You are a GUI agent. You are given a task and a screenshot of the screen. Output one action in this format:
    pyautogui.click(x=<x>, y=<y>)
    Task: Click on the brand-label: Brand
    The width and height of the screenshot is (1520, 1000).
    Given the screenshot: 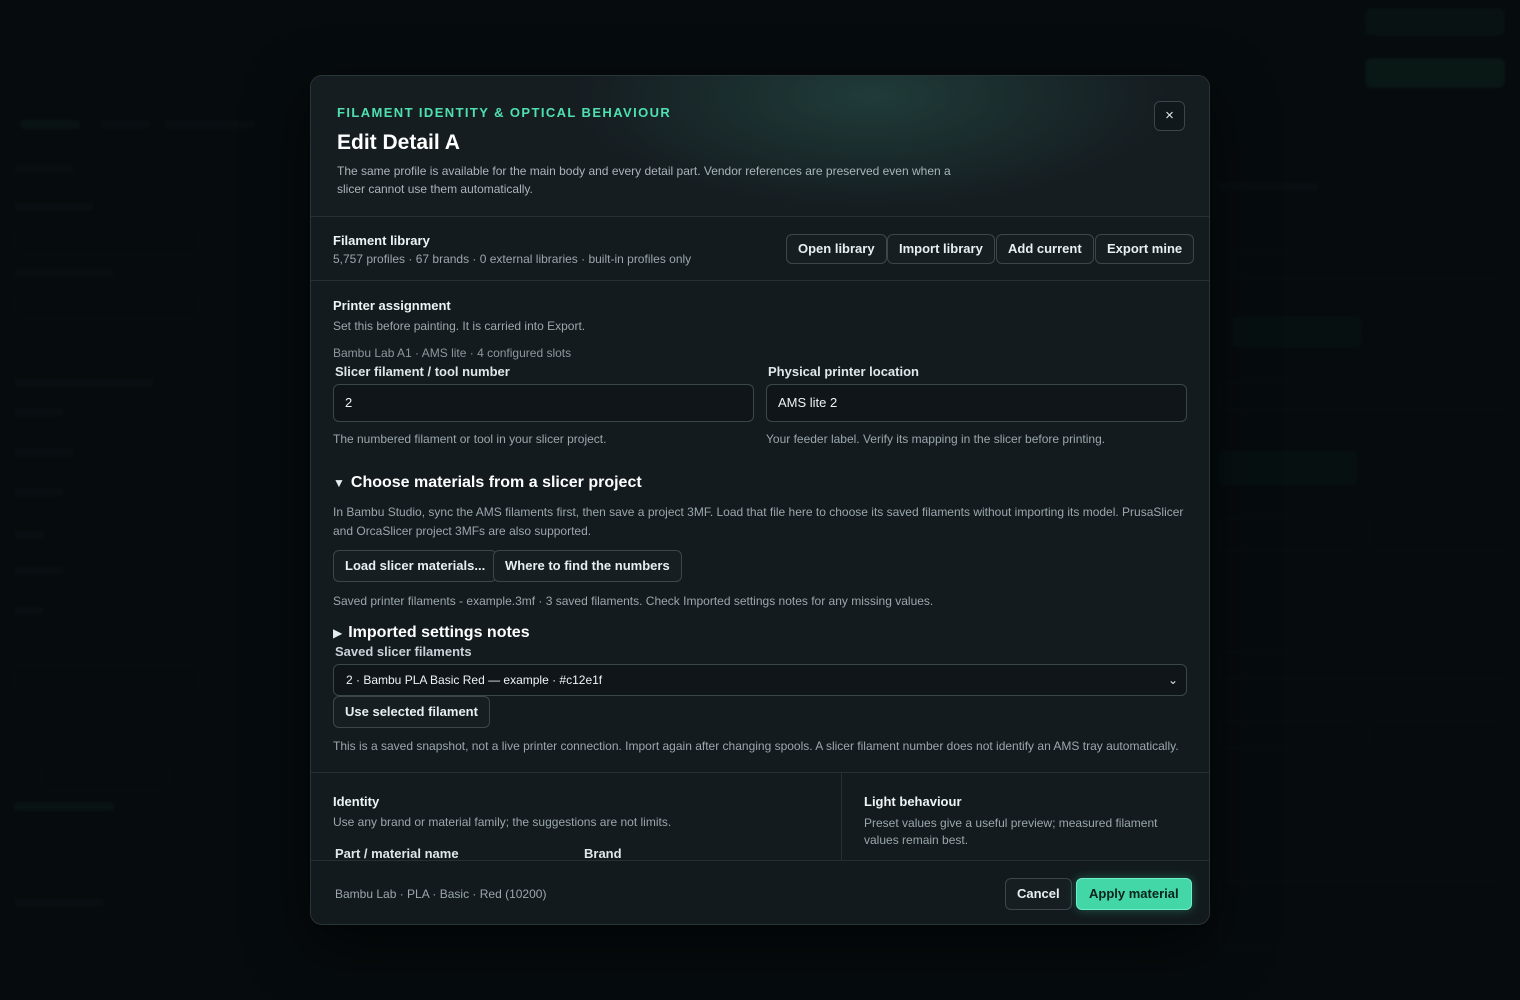 What is the action you would take?
    pyautogui.click(x=603, y=853)
    